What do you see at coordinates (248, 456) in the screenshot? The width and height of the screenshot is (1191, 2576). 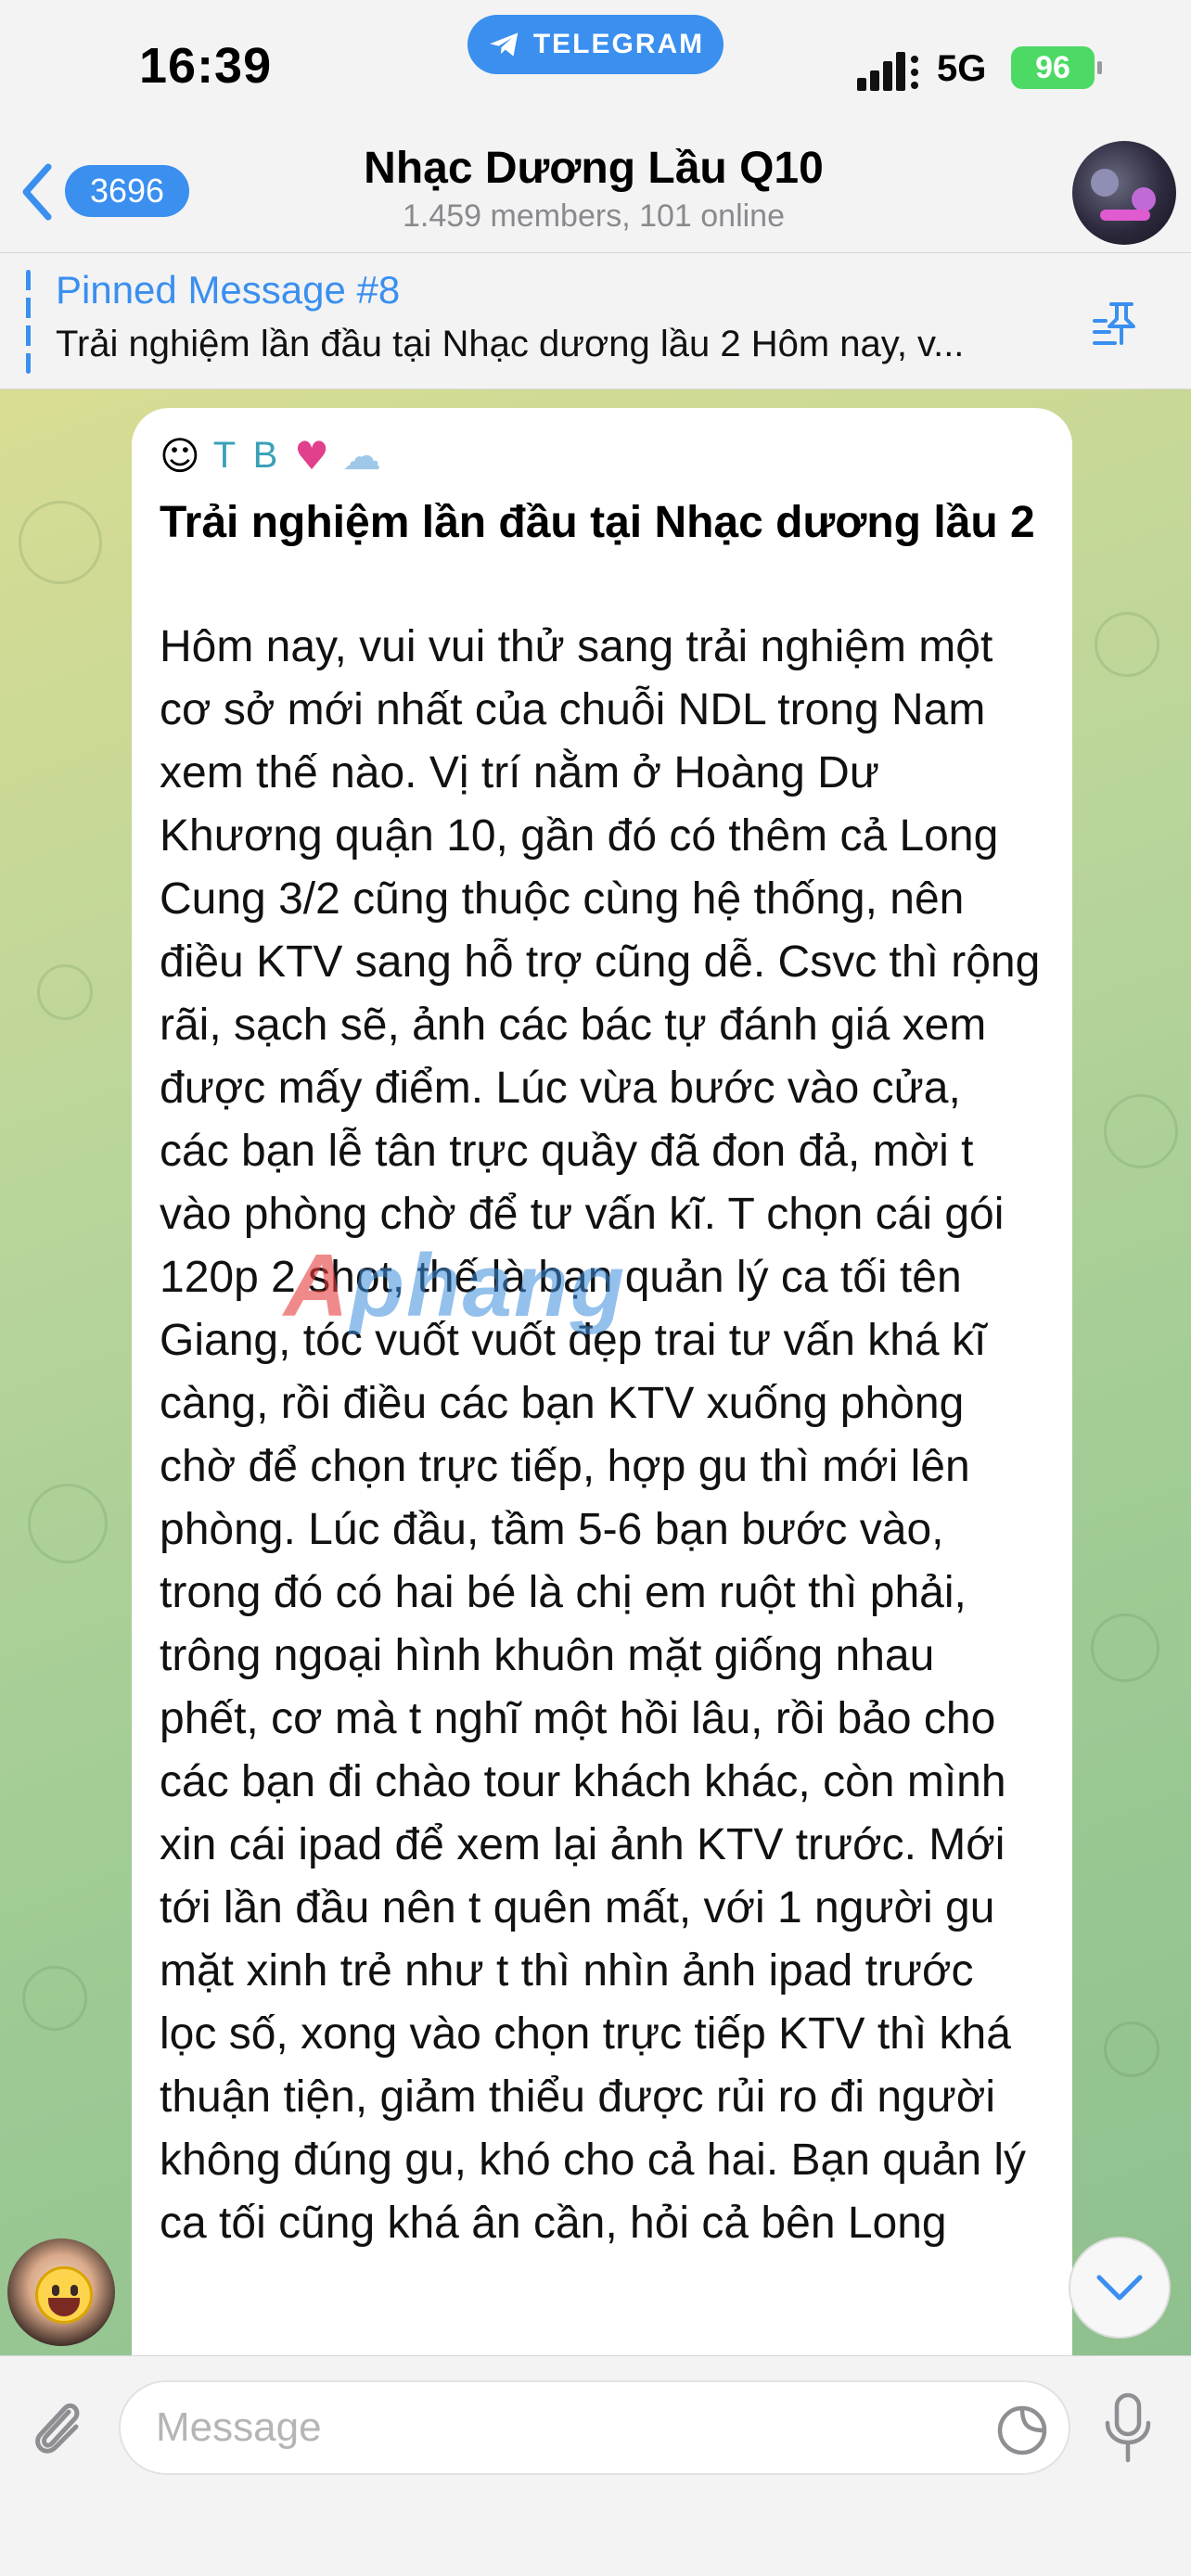 I see `sender-name: T B` at bounding box center [248, 456].